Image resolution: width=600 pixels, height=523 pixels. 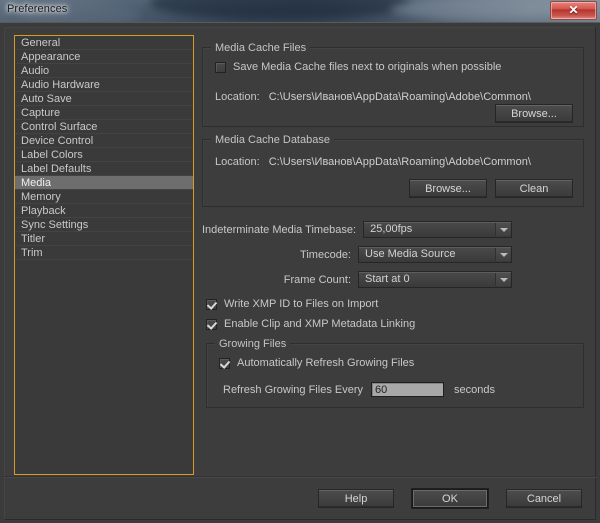 I want to click on sidebar-item-label: Media, so click(x=36, y=183).